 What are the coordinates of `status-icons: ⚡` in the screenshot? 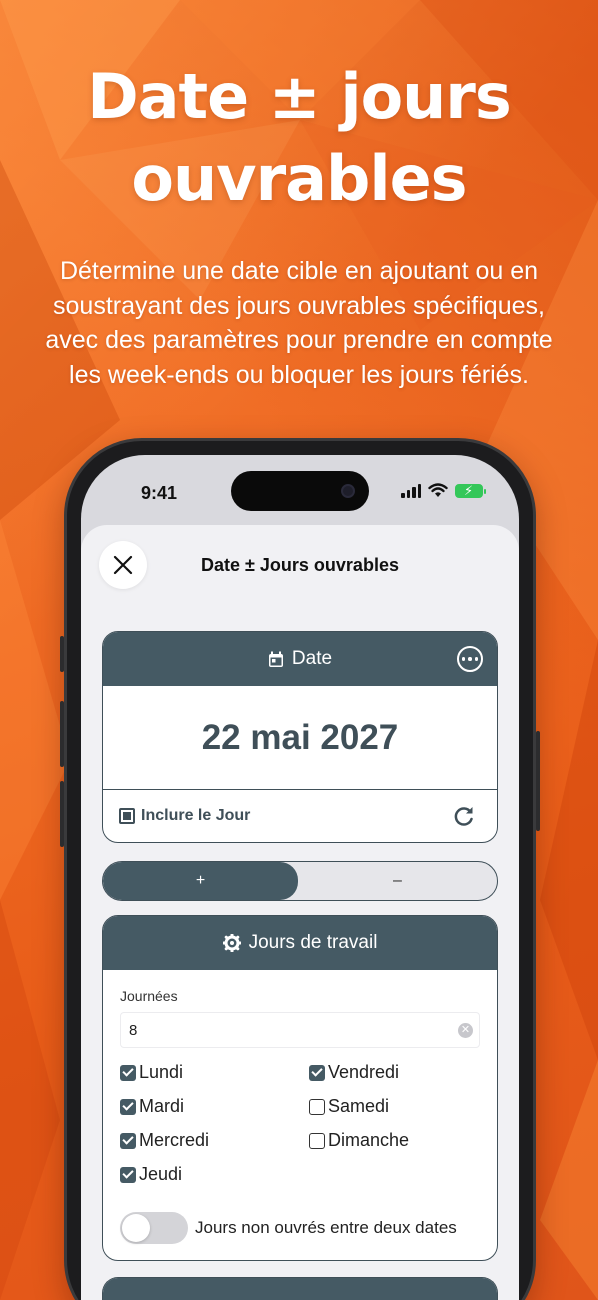 It's located at (443, 490).